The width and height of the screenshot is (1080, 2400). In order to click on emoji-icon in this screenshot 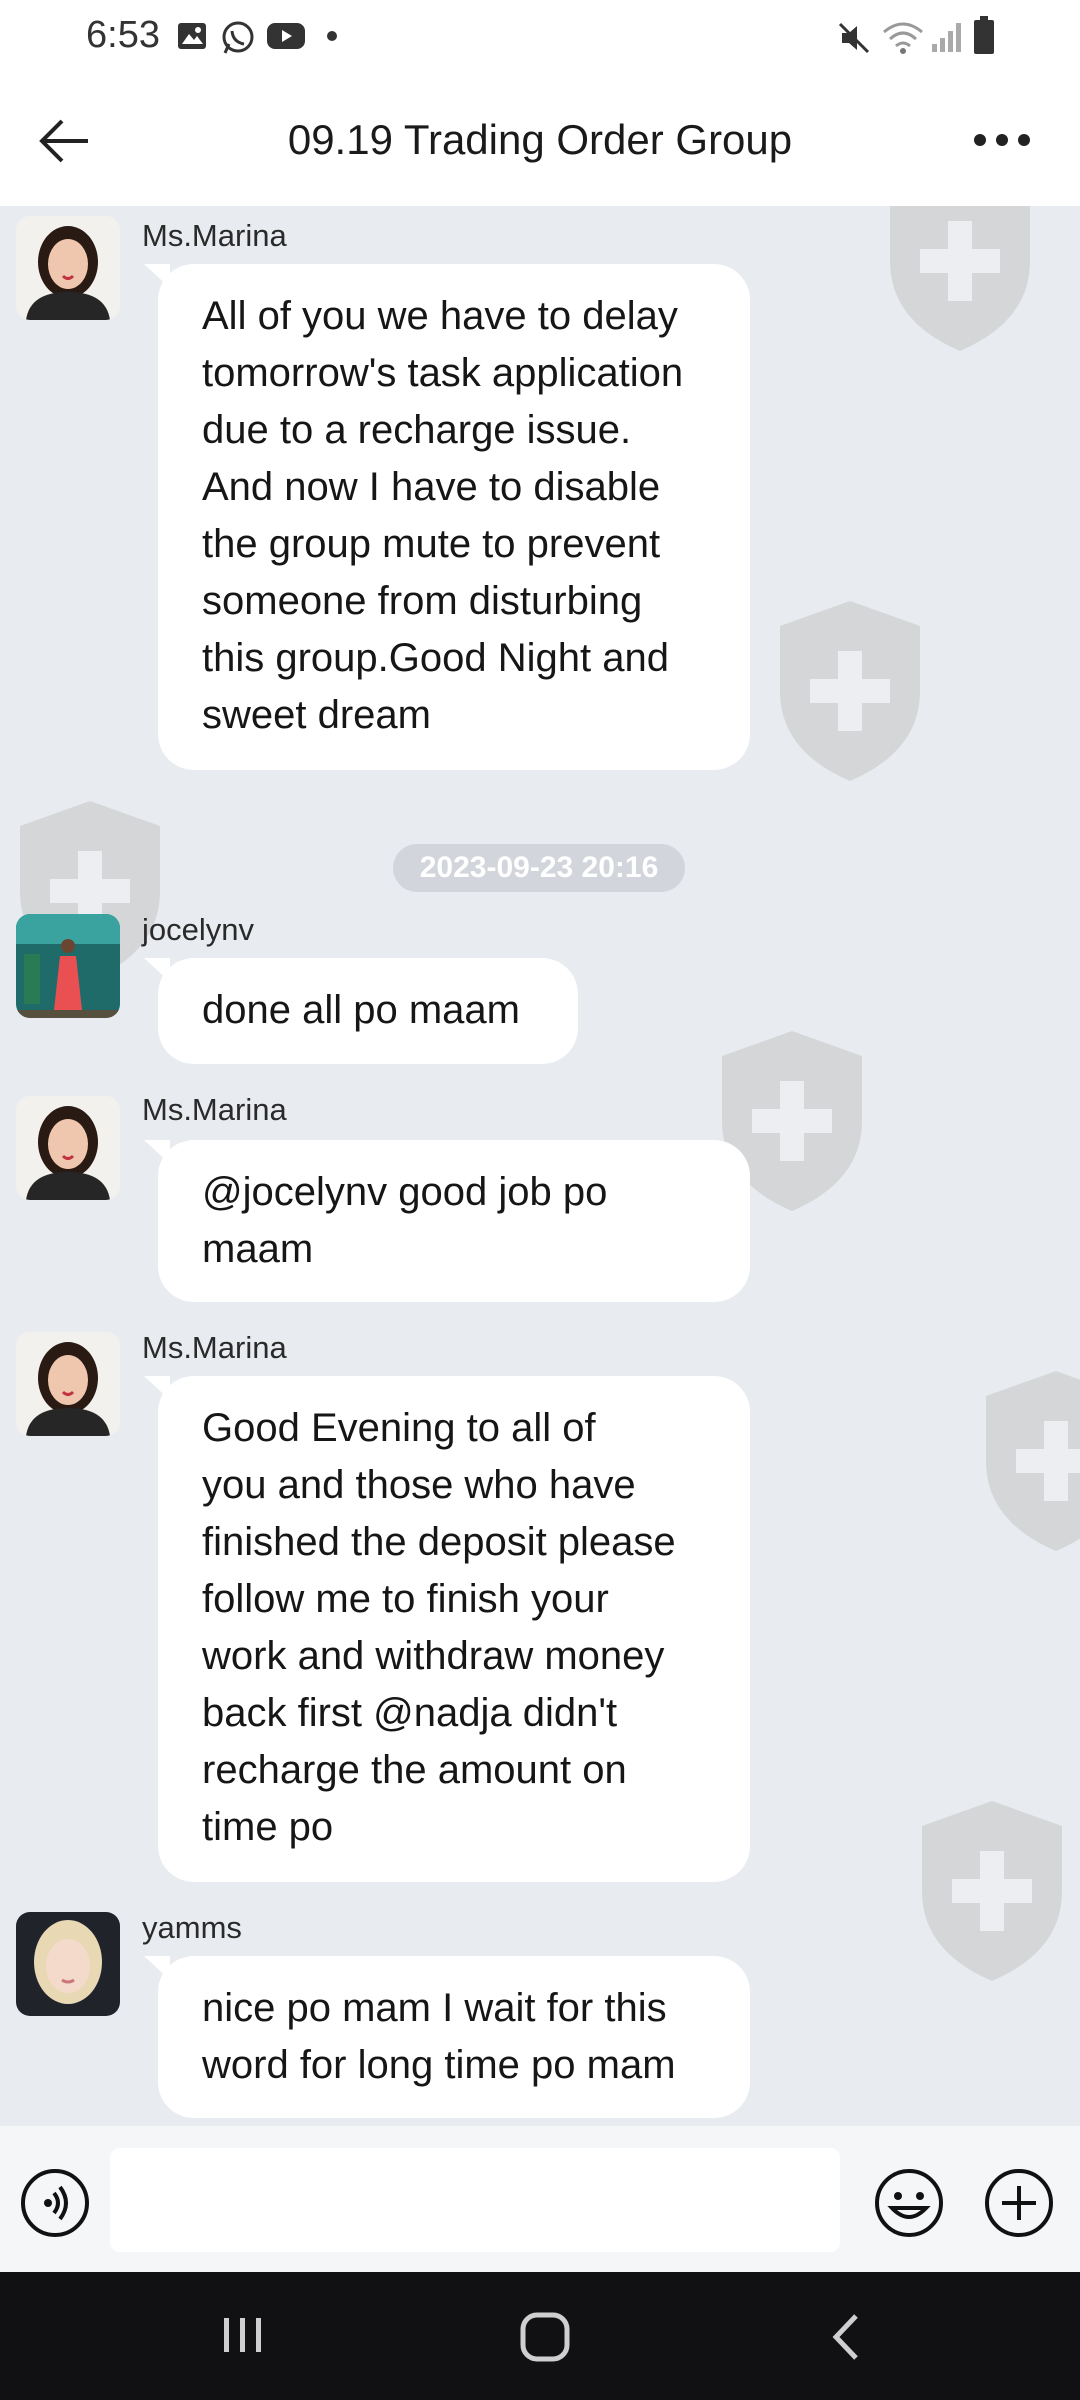, I will do `click(909, 2203)`.